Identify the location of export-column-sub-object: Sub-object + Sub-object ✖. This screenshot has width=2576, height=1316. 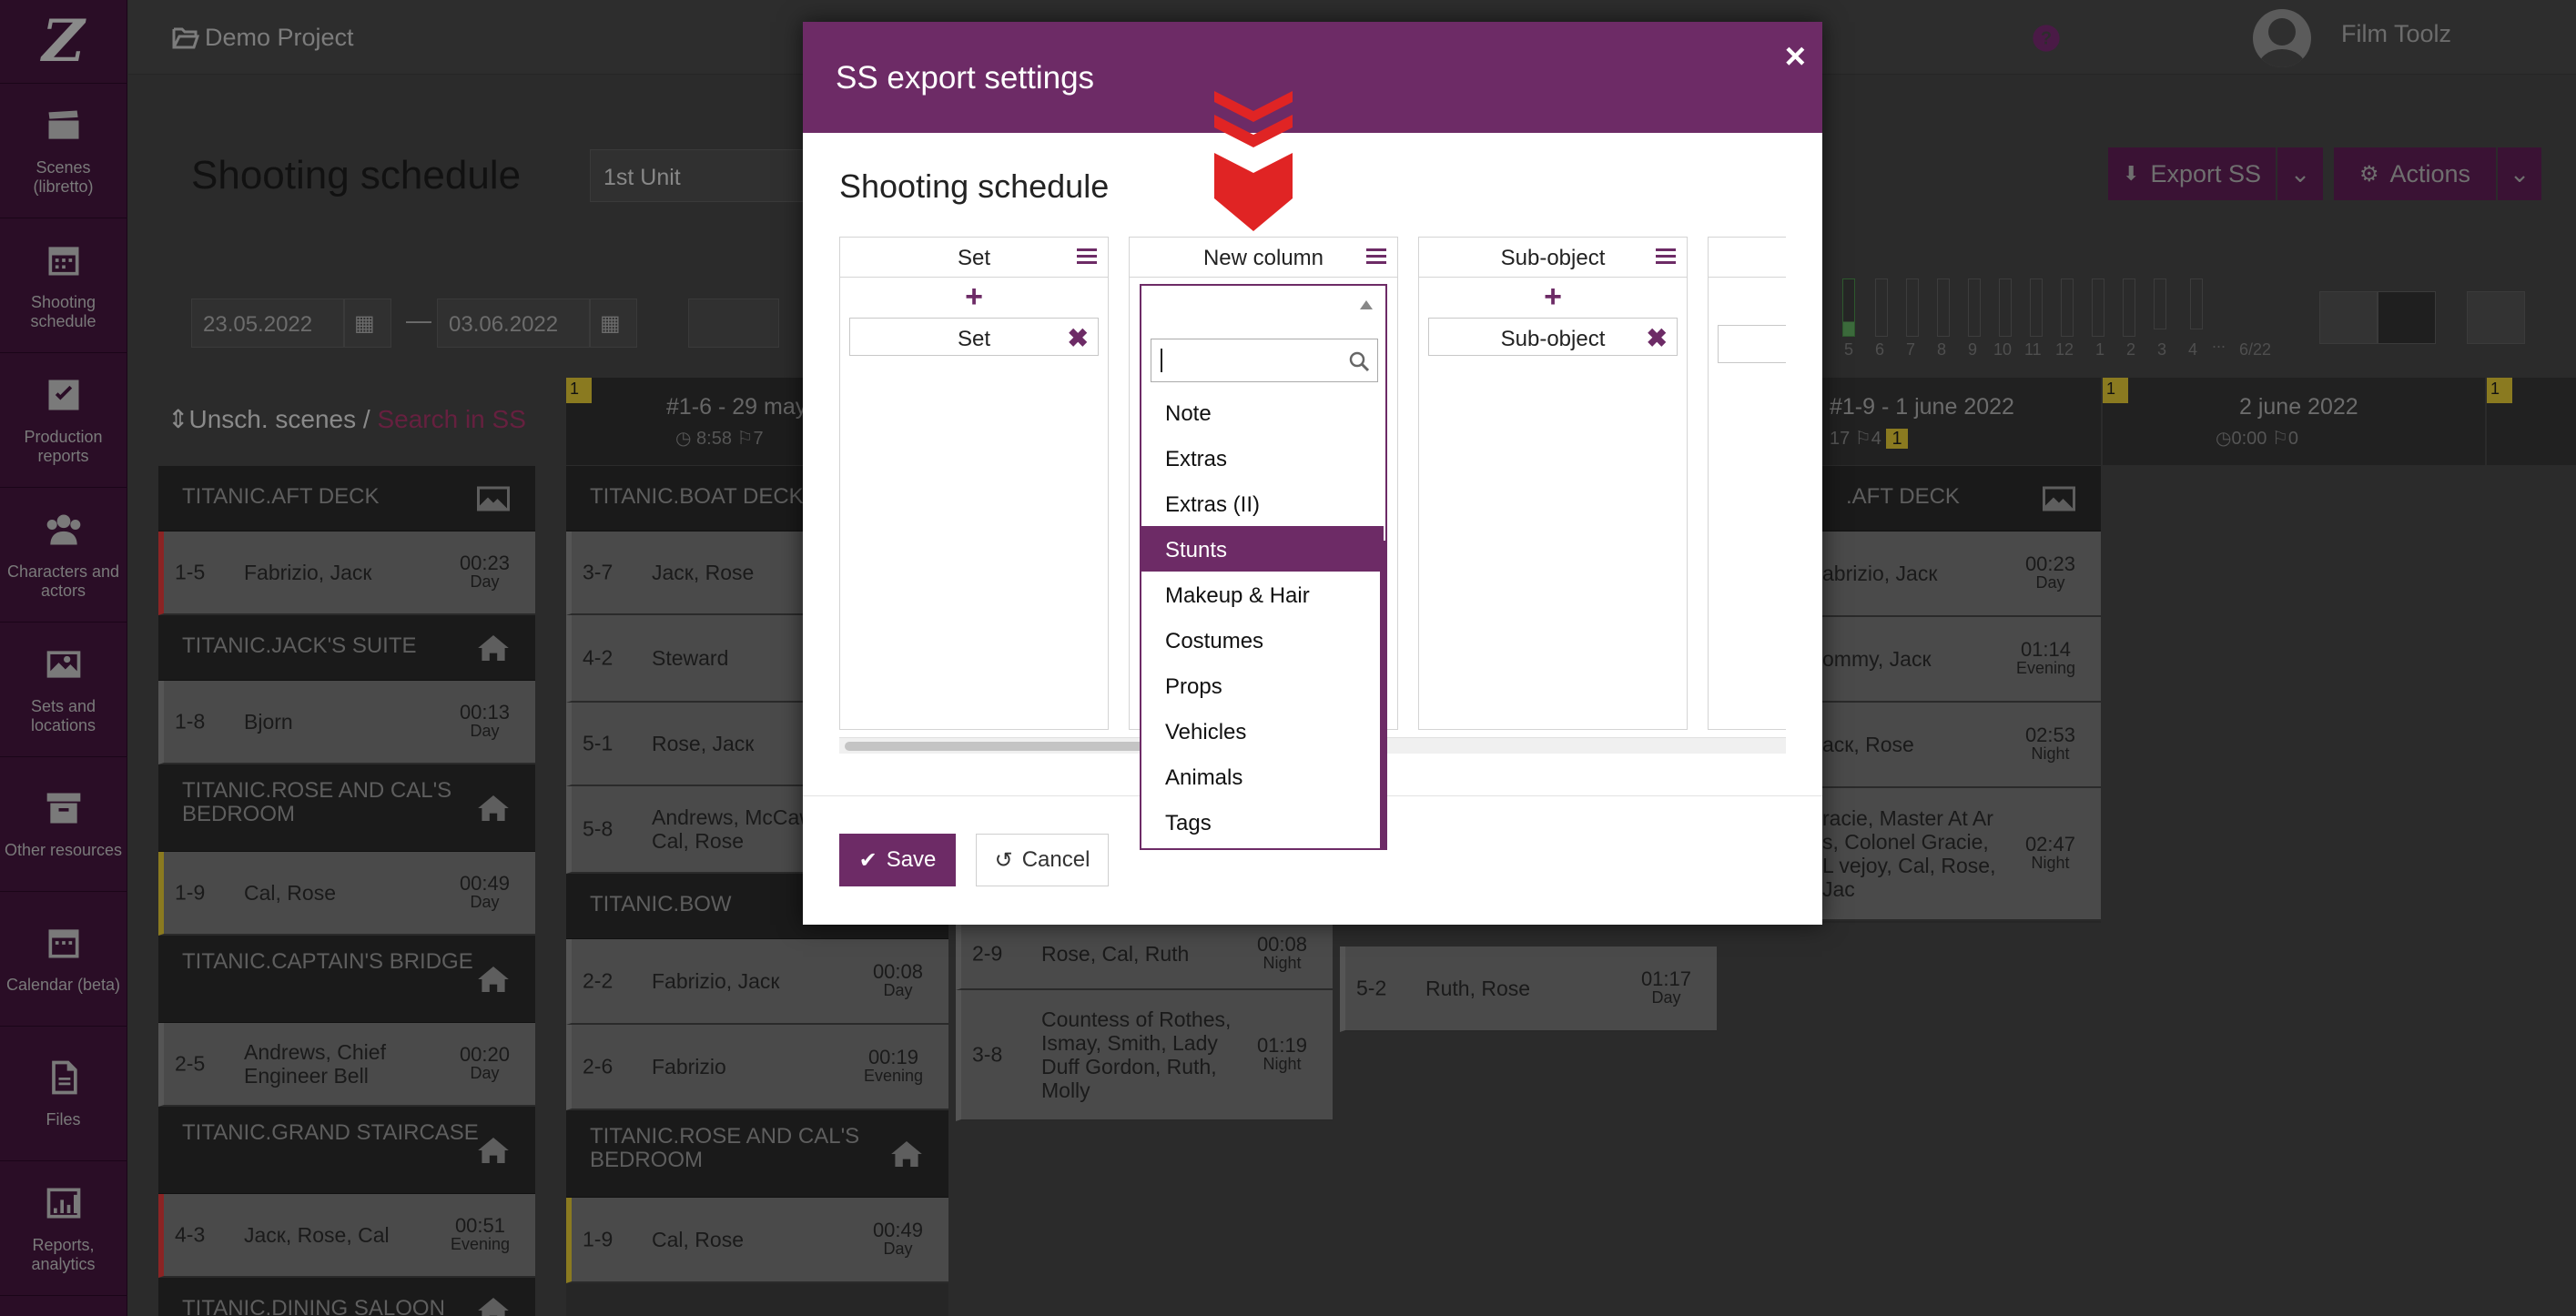
(1553, 483).